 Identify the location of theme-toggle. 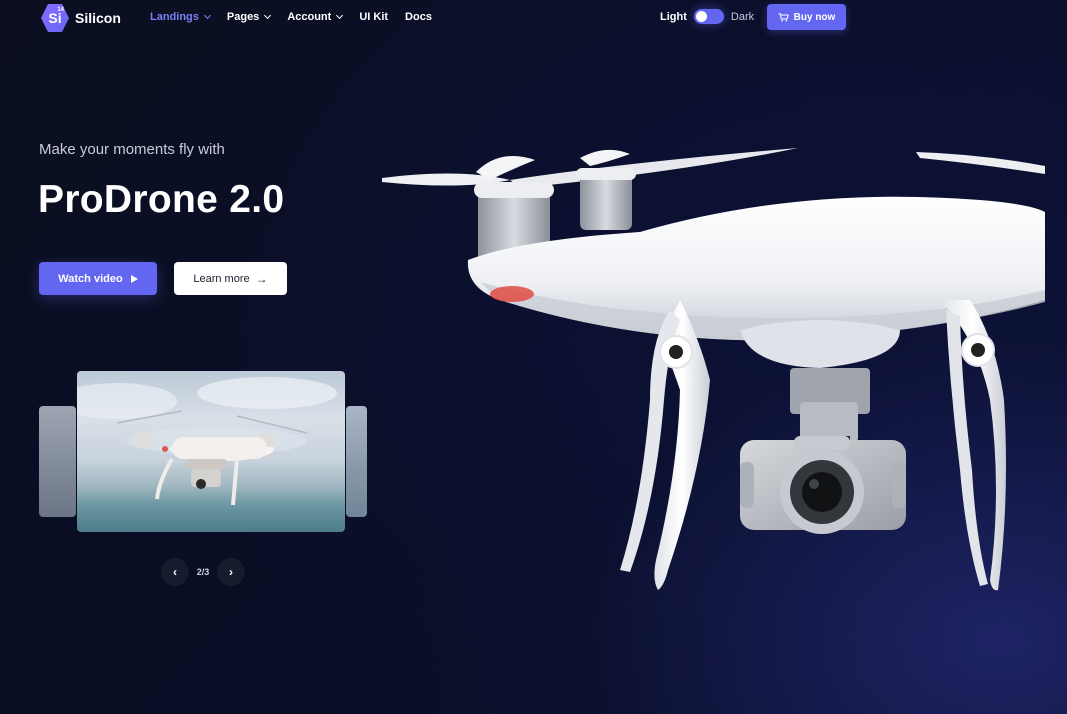
(708, 16).